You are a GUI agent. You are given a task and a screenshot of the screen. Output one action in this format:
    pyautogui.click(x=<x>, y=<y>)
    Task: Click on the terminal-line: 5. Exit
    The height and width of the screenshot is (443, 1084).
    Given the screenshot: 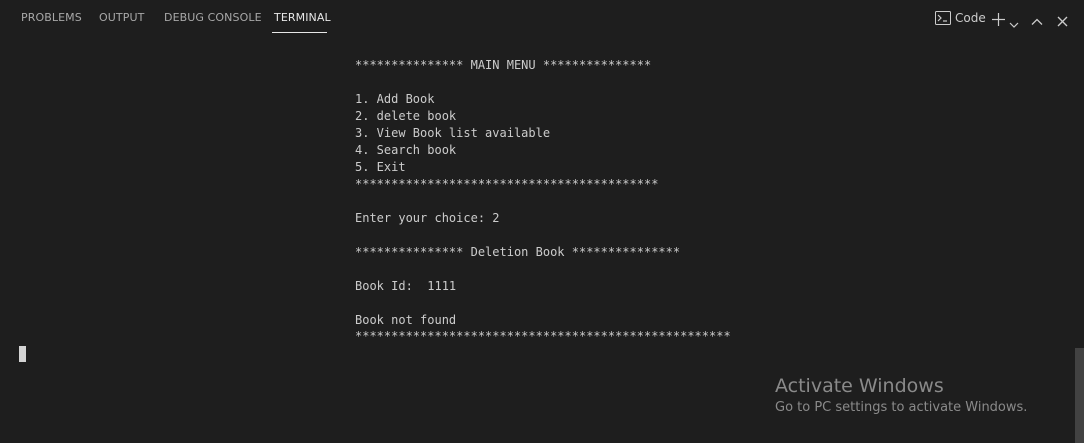 What is the action you would take?
    pyautogui.click(x=380, y=167)
    